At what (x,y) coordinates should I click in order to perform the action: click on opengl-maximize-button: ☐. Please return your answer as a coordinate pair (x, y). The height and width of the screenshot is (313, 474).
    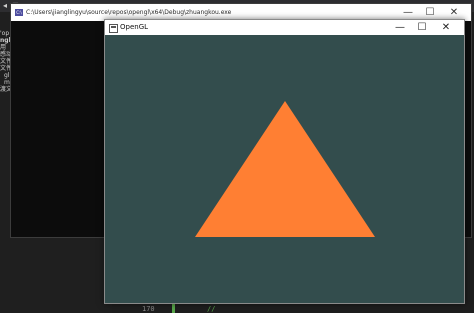
    Looking at the image, I should click on (422, 27).